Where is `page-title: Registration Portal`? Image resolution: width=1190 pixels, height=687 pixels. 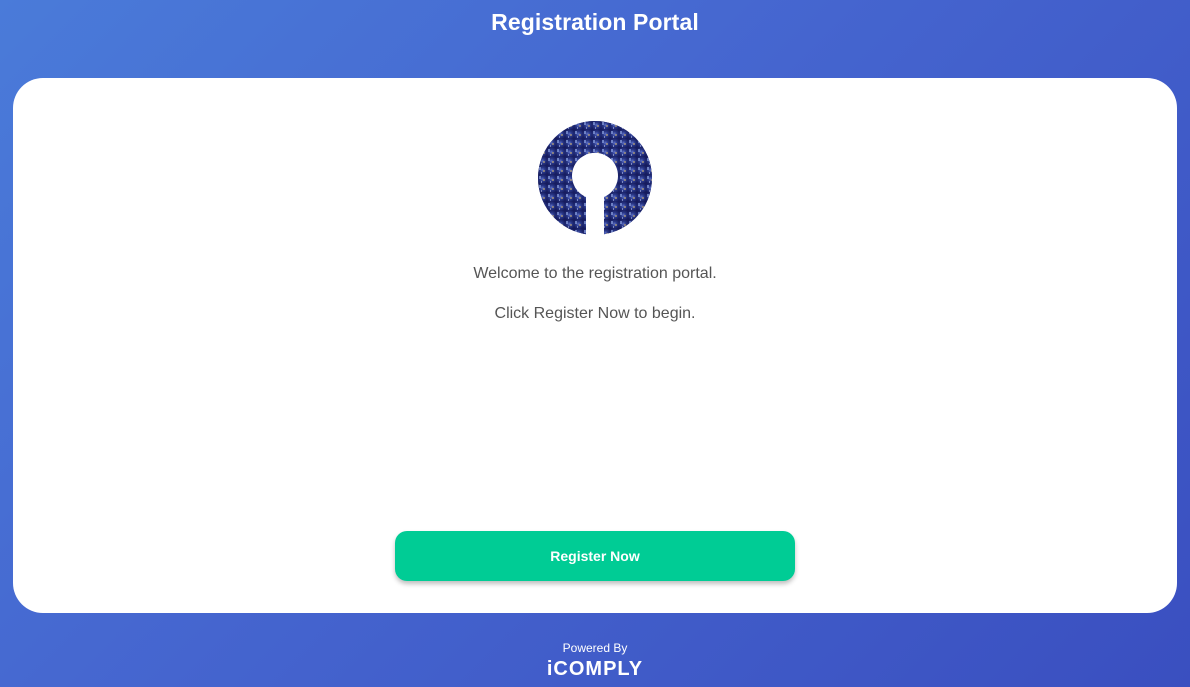 page-title: Registration Portal is located at coordinates (595, 22).